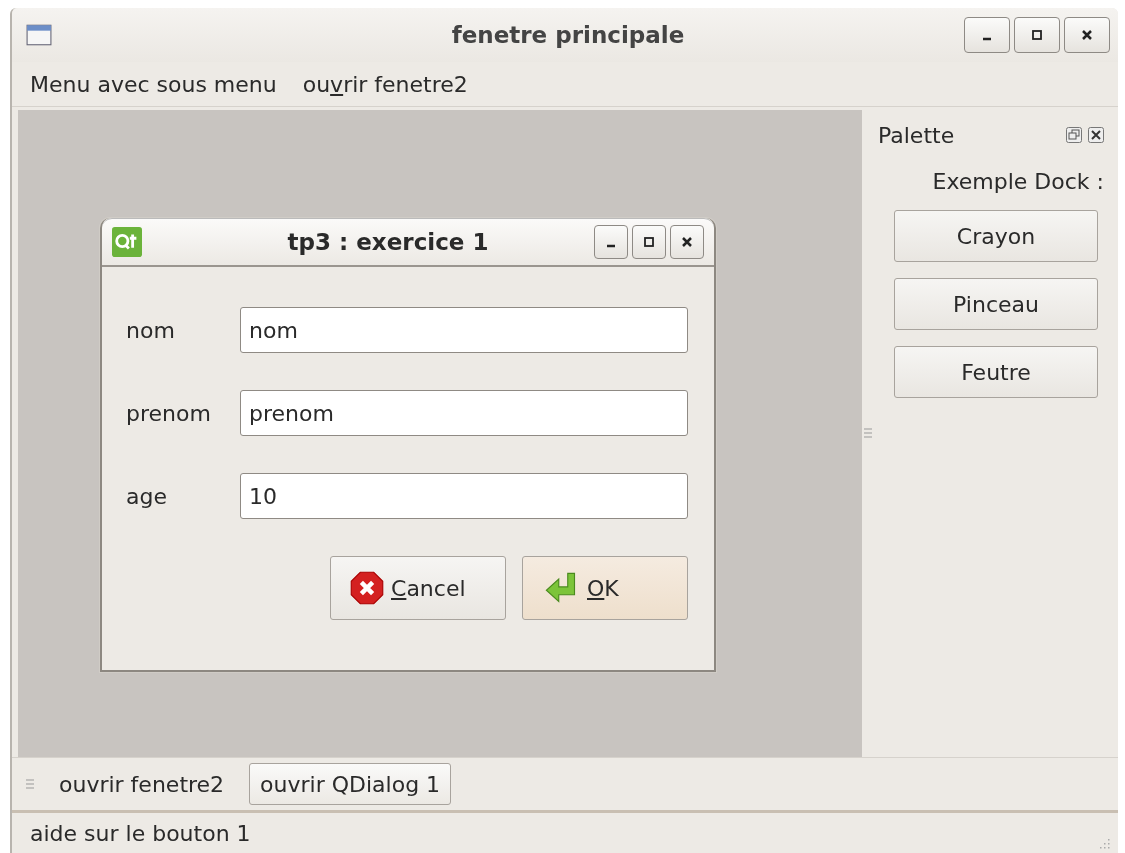  What do you see at coordinates (1104, 843) in the screenshot?
I see `size-grip-icon` at bounding box center [1104, 843].